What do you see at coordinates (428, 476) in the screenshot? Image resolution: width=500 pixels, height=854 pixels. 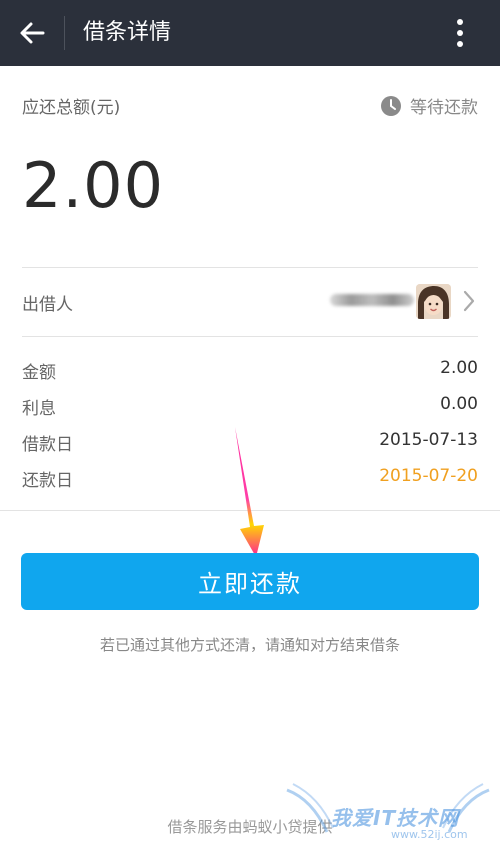 I see `detail-value-due-date: 2015-07-20` at bounding box center [428, 476].